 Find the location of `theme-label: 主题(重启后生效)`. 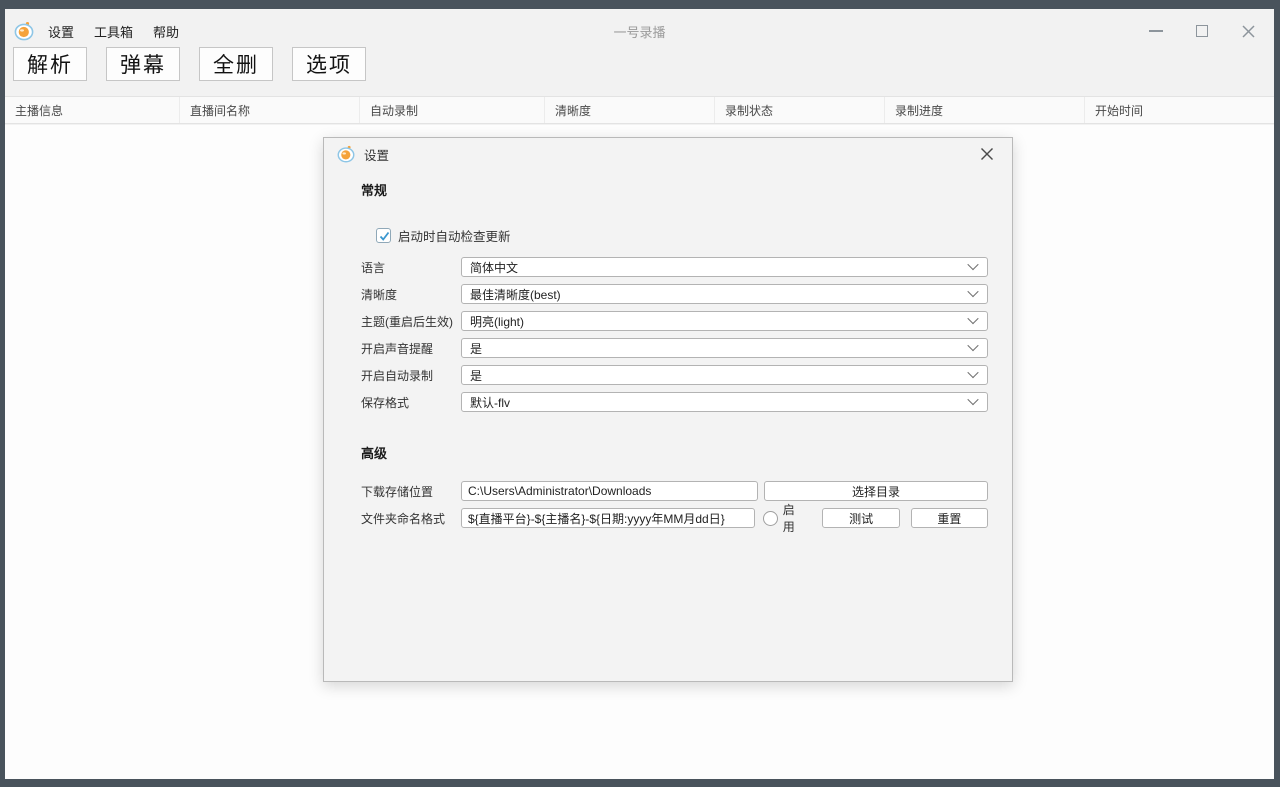

theme-label: 主题(重启后生效) is located at coordinates (407, 321).